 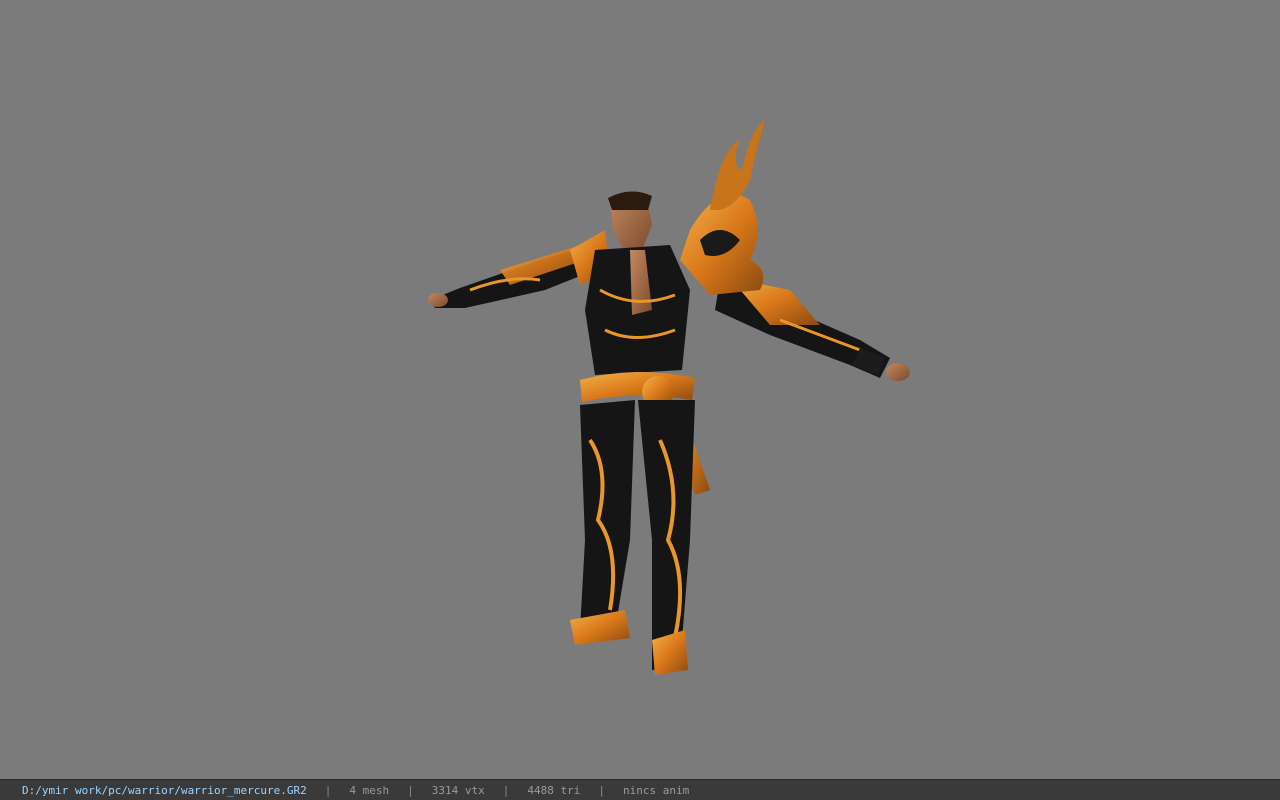 I want to click on mesh-count: 4 mesh, so click(x=369, y=790).